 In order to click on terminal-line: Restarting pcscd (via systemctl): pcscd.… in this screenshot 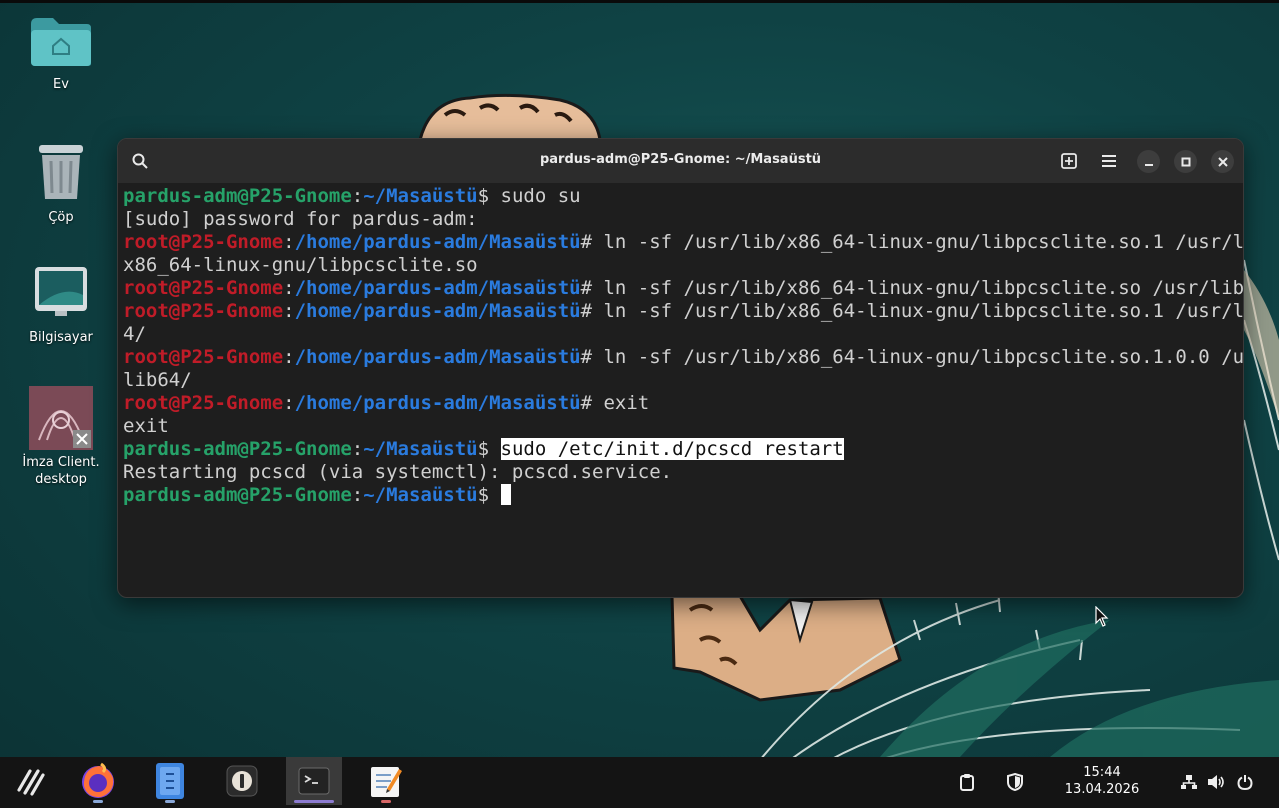, I will do `click(679, 472)`.